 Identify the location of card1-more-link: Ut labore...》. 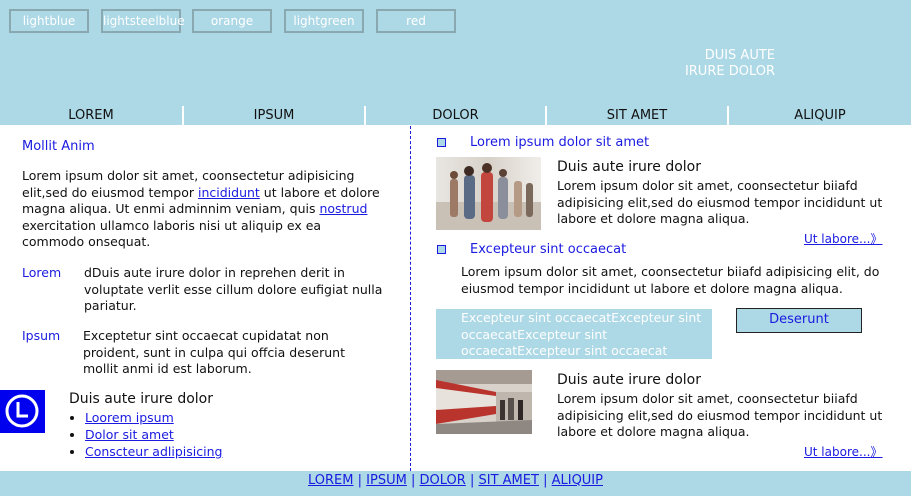
(843, 238).